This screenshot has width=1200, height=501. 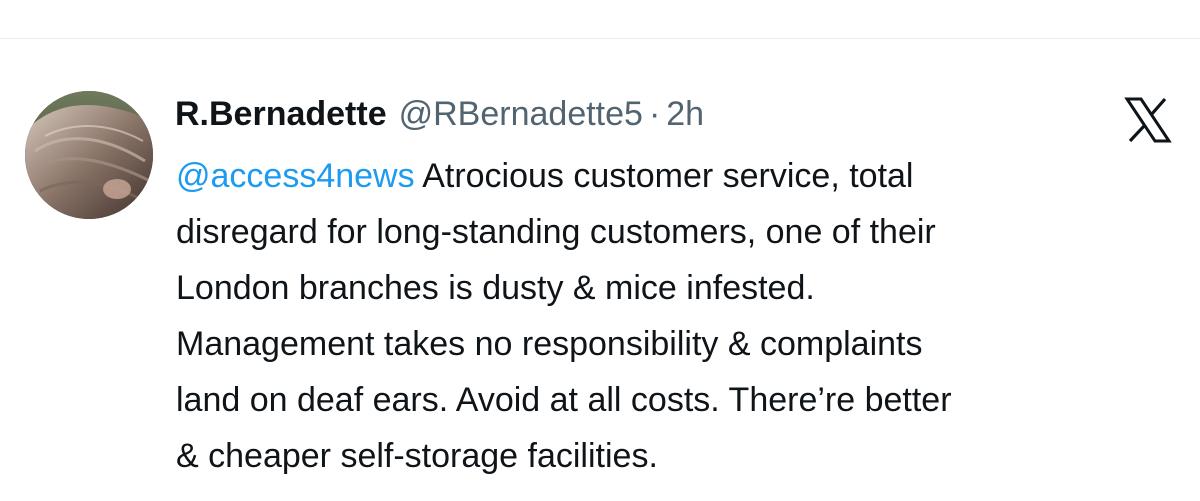 What do you see at coordinates (1148, 120) in the screenshot?
I see `x-logo-icon` at bounding box center [1148, 120].